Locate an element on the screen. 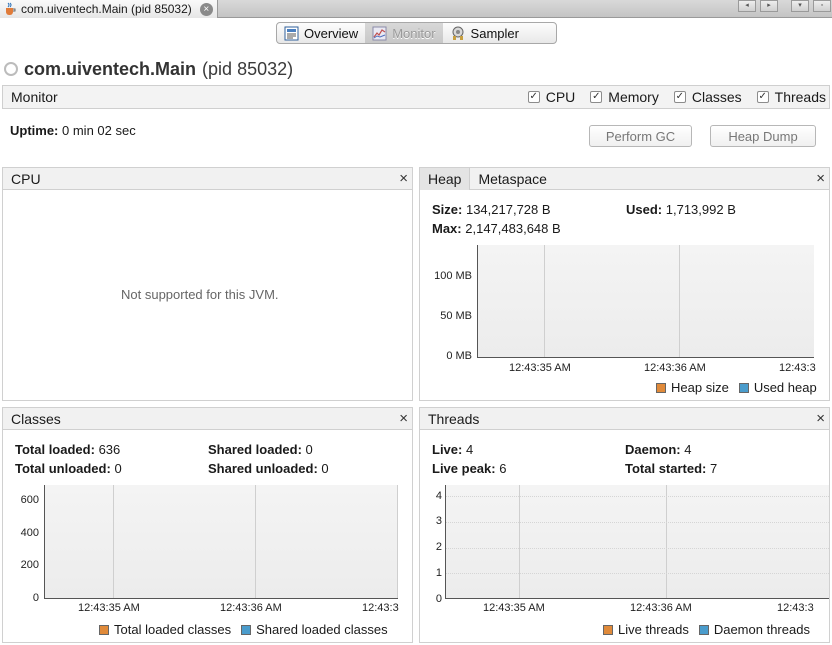  legend-label: Live threads is located at coordinates (653, 629).